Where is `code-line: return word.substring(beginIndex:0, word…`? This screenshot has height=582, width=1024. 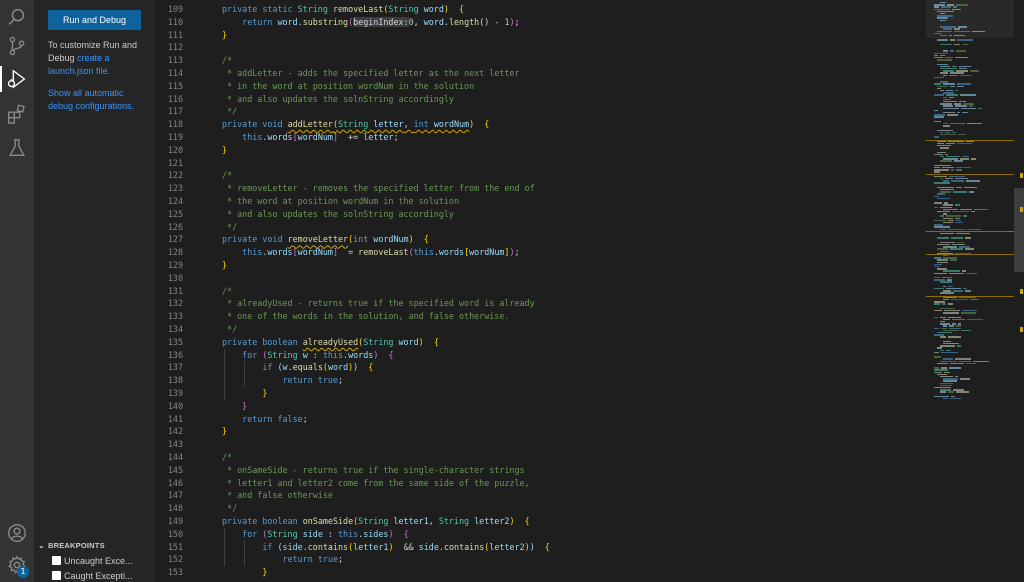
code-line: return word.substring(beginIndex:0, word… is located at coordinates (371, 22).